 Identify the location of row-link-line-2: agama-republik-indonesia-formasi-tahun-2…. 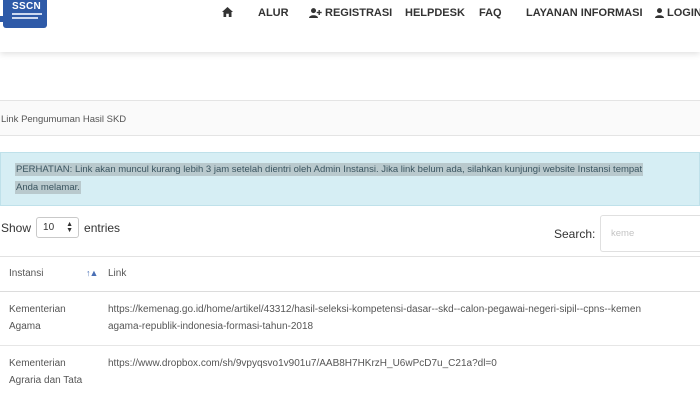
(210, 326).